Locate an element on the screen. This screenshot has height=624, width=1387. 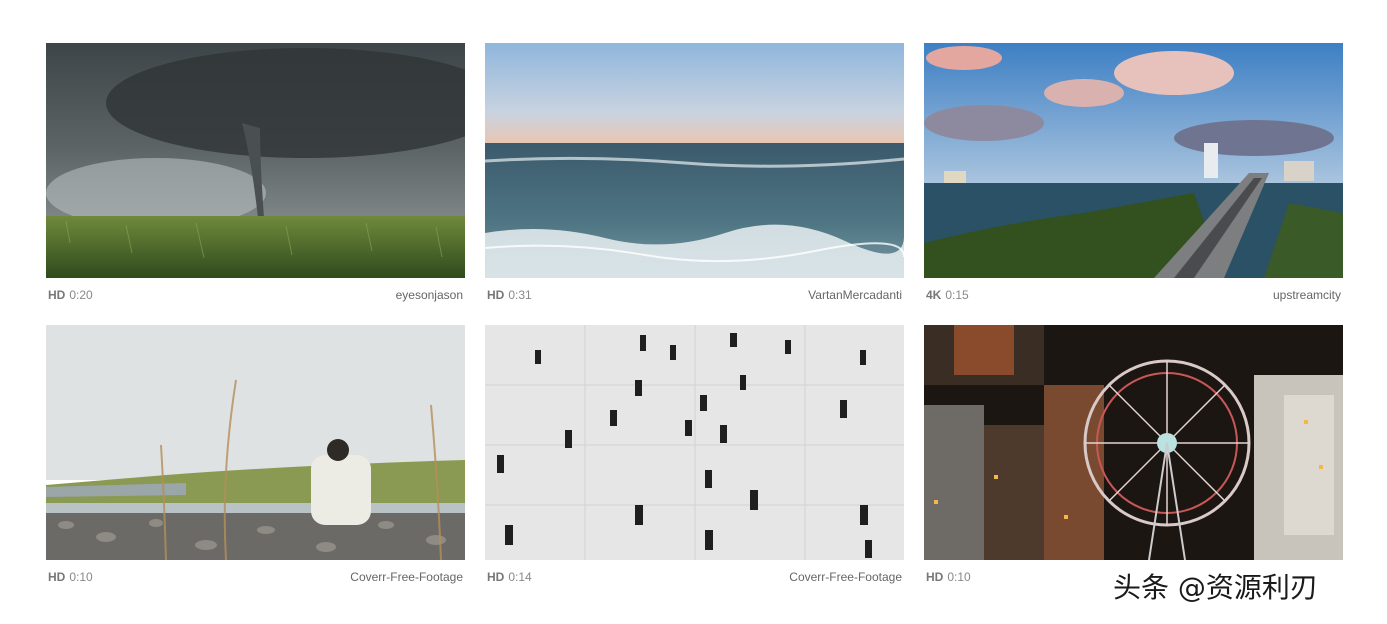
video-card: HD 0:10 Coverr-Free-Footage is located at coordinates (255, 466).